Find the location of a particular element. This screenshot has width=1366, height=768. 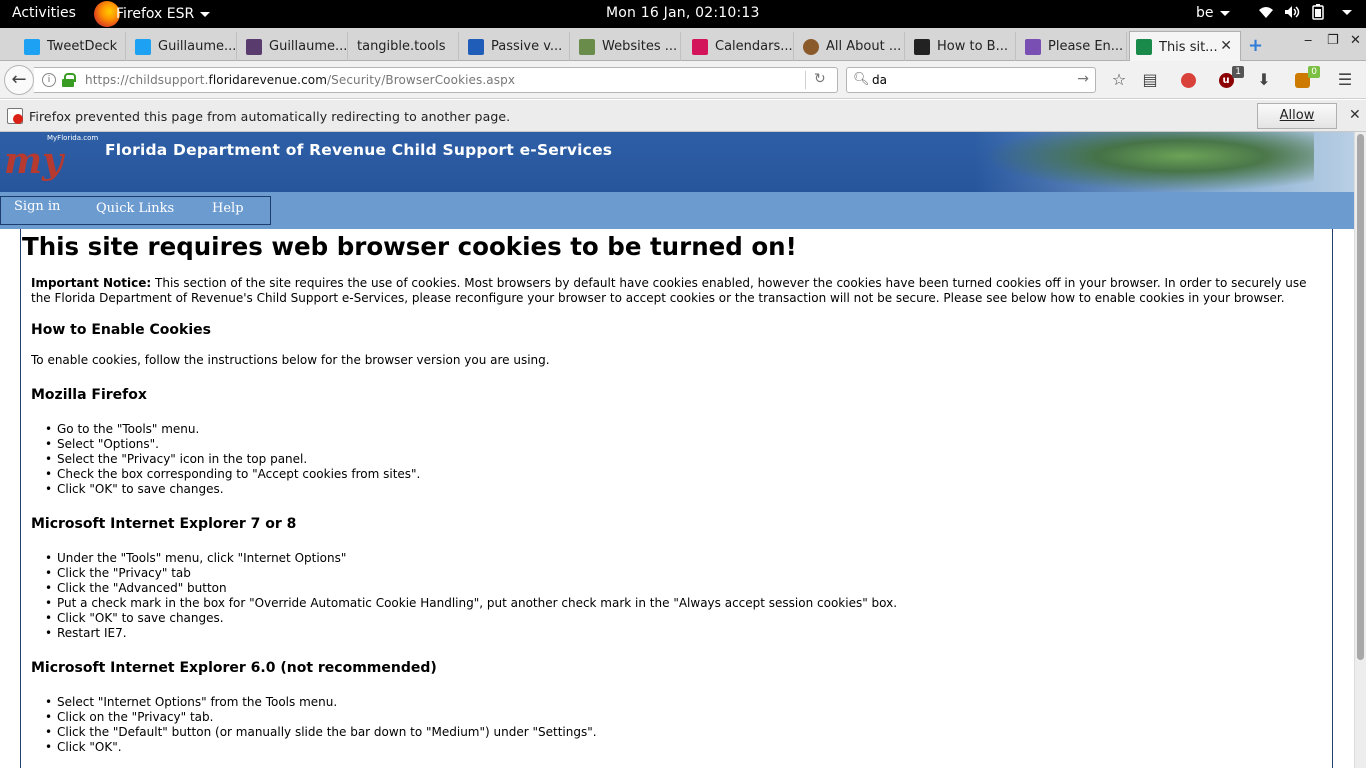

hamburger-menu-icon: ☰ is located at coordinates (1345, 80).